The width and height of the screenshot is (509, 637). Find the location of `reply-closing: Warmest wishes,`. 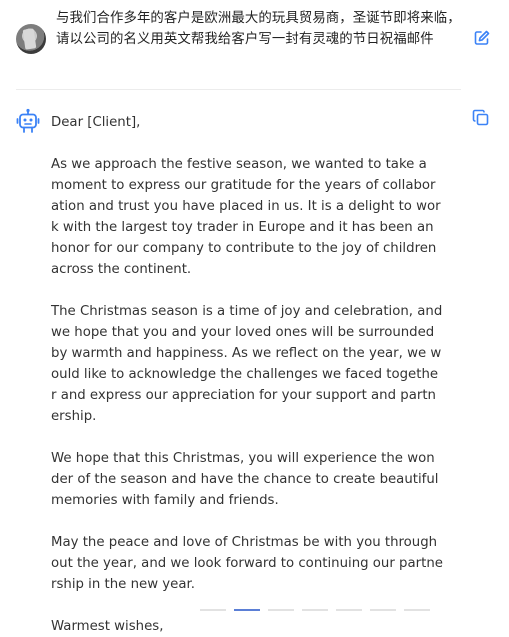

reply-closing: Warmest wishes, is located at coordinates (107, 626).